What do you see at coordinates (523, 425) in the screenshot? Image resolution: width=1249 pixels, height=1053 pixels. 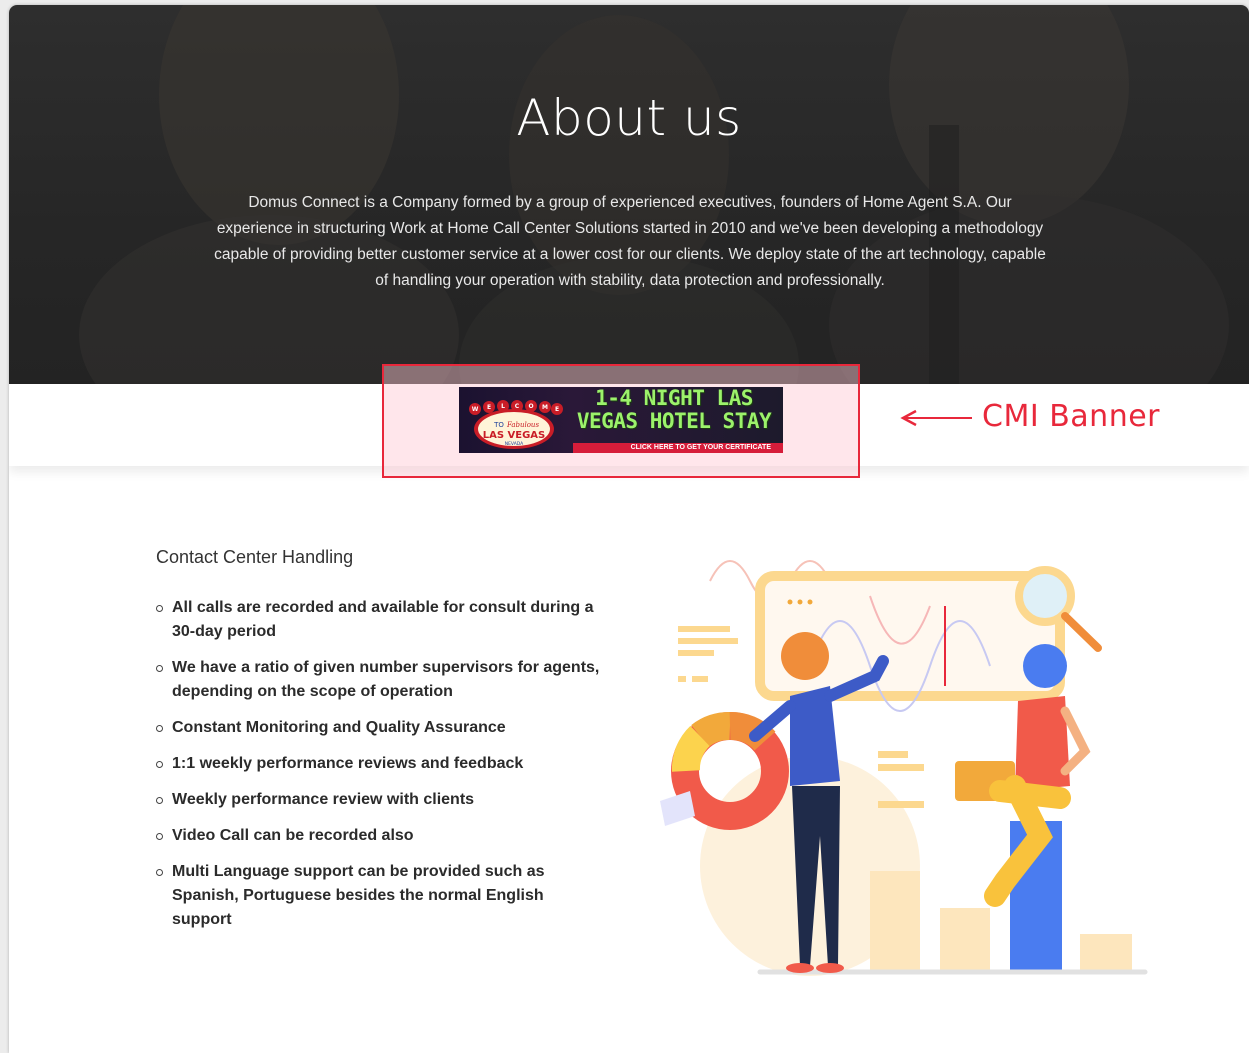 I see `sign-fabulous: Fabulous` at bounding box center [523, 425].